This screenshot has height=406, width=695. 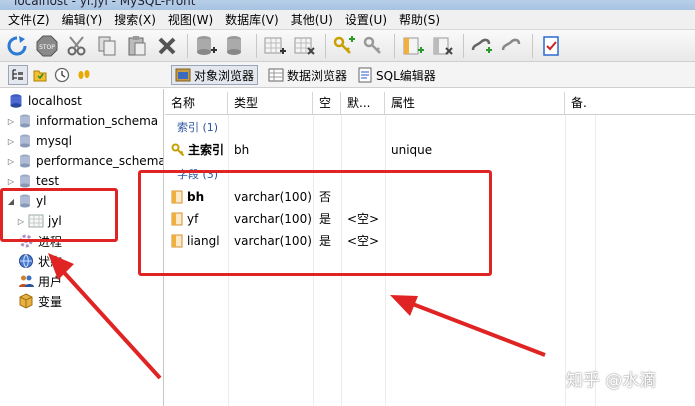 I want to click on watermark: 知乎 @水滴, so click(x=611, y=381).